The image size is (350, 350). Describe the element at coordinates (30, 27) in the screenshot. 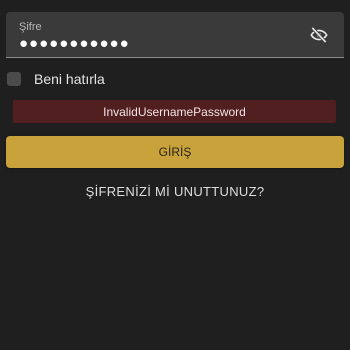

I see `password-field-label: Şifre` at that location.